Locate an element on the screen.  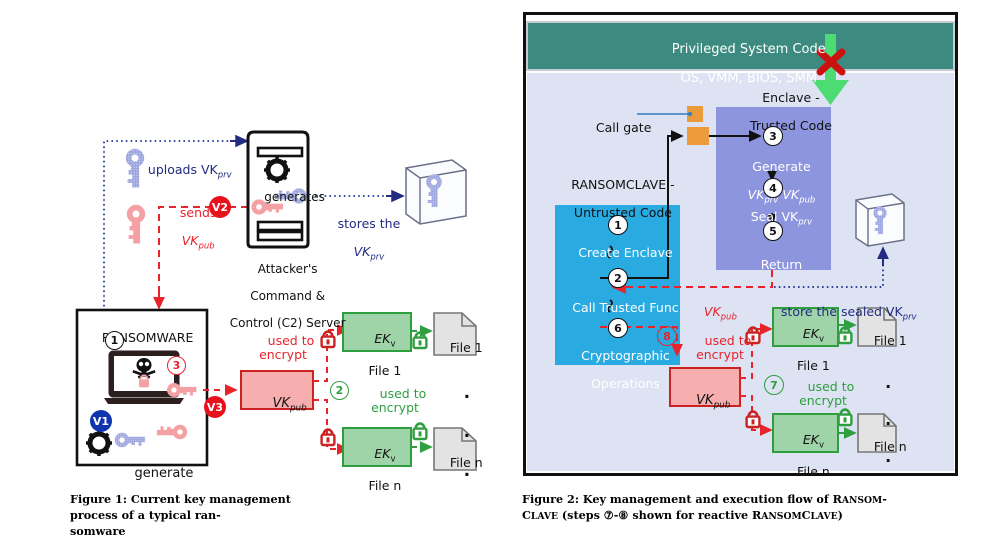
generates-label: generates is located at coordinates (294, 197).